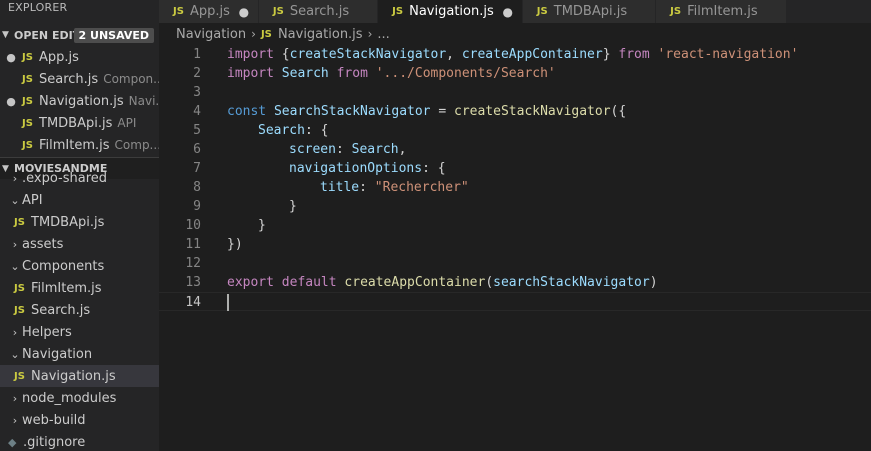  Describe the element at coordinates (197, 187) in the screenshot. I see `line-number: 8` at that location.